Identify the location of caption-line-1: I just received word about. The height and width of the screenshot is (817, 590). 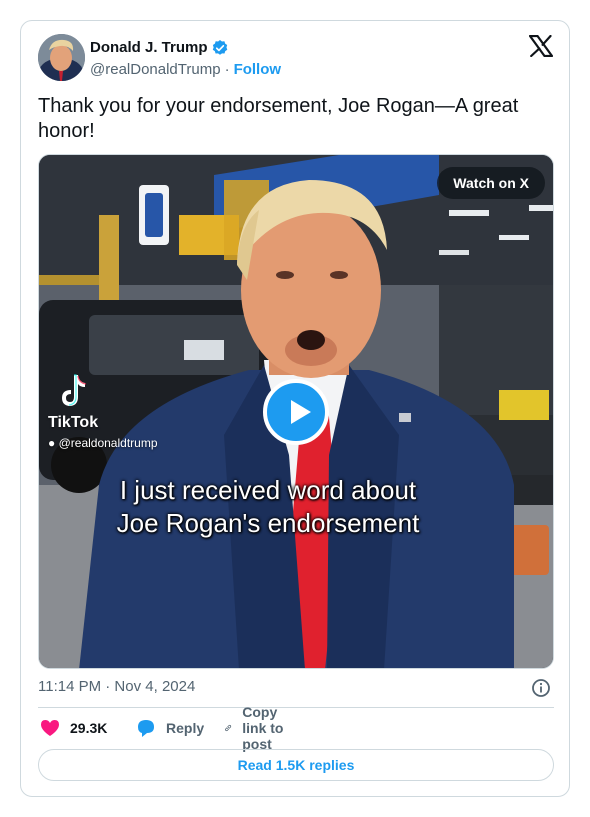
(268, 490).